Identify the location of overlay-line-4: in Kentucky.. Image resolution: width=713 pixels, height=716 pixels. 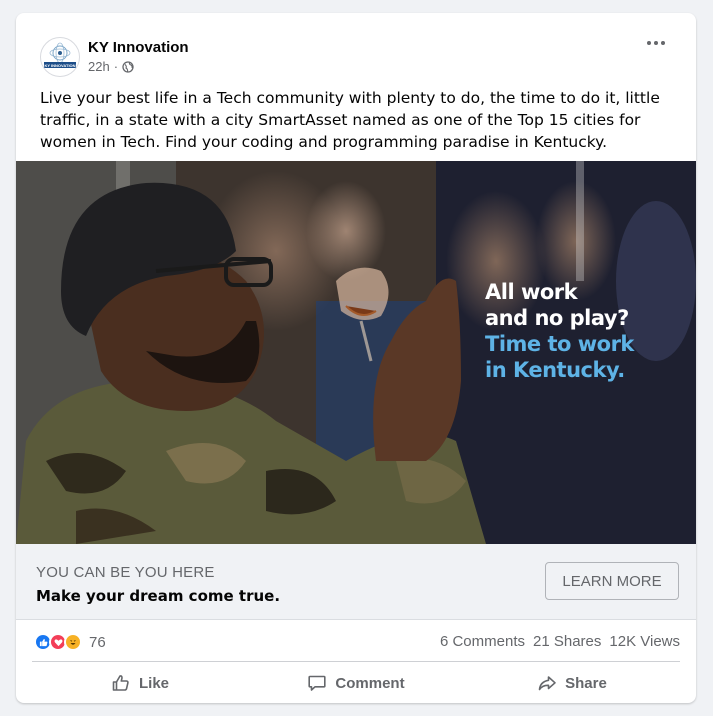
(555, 370).